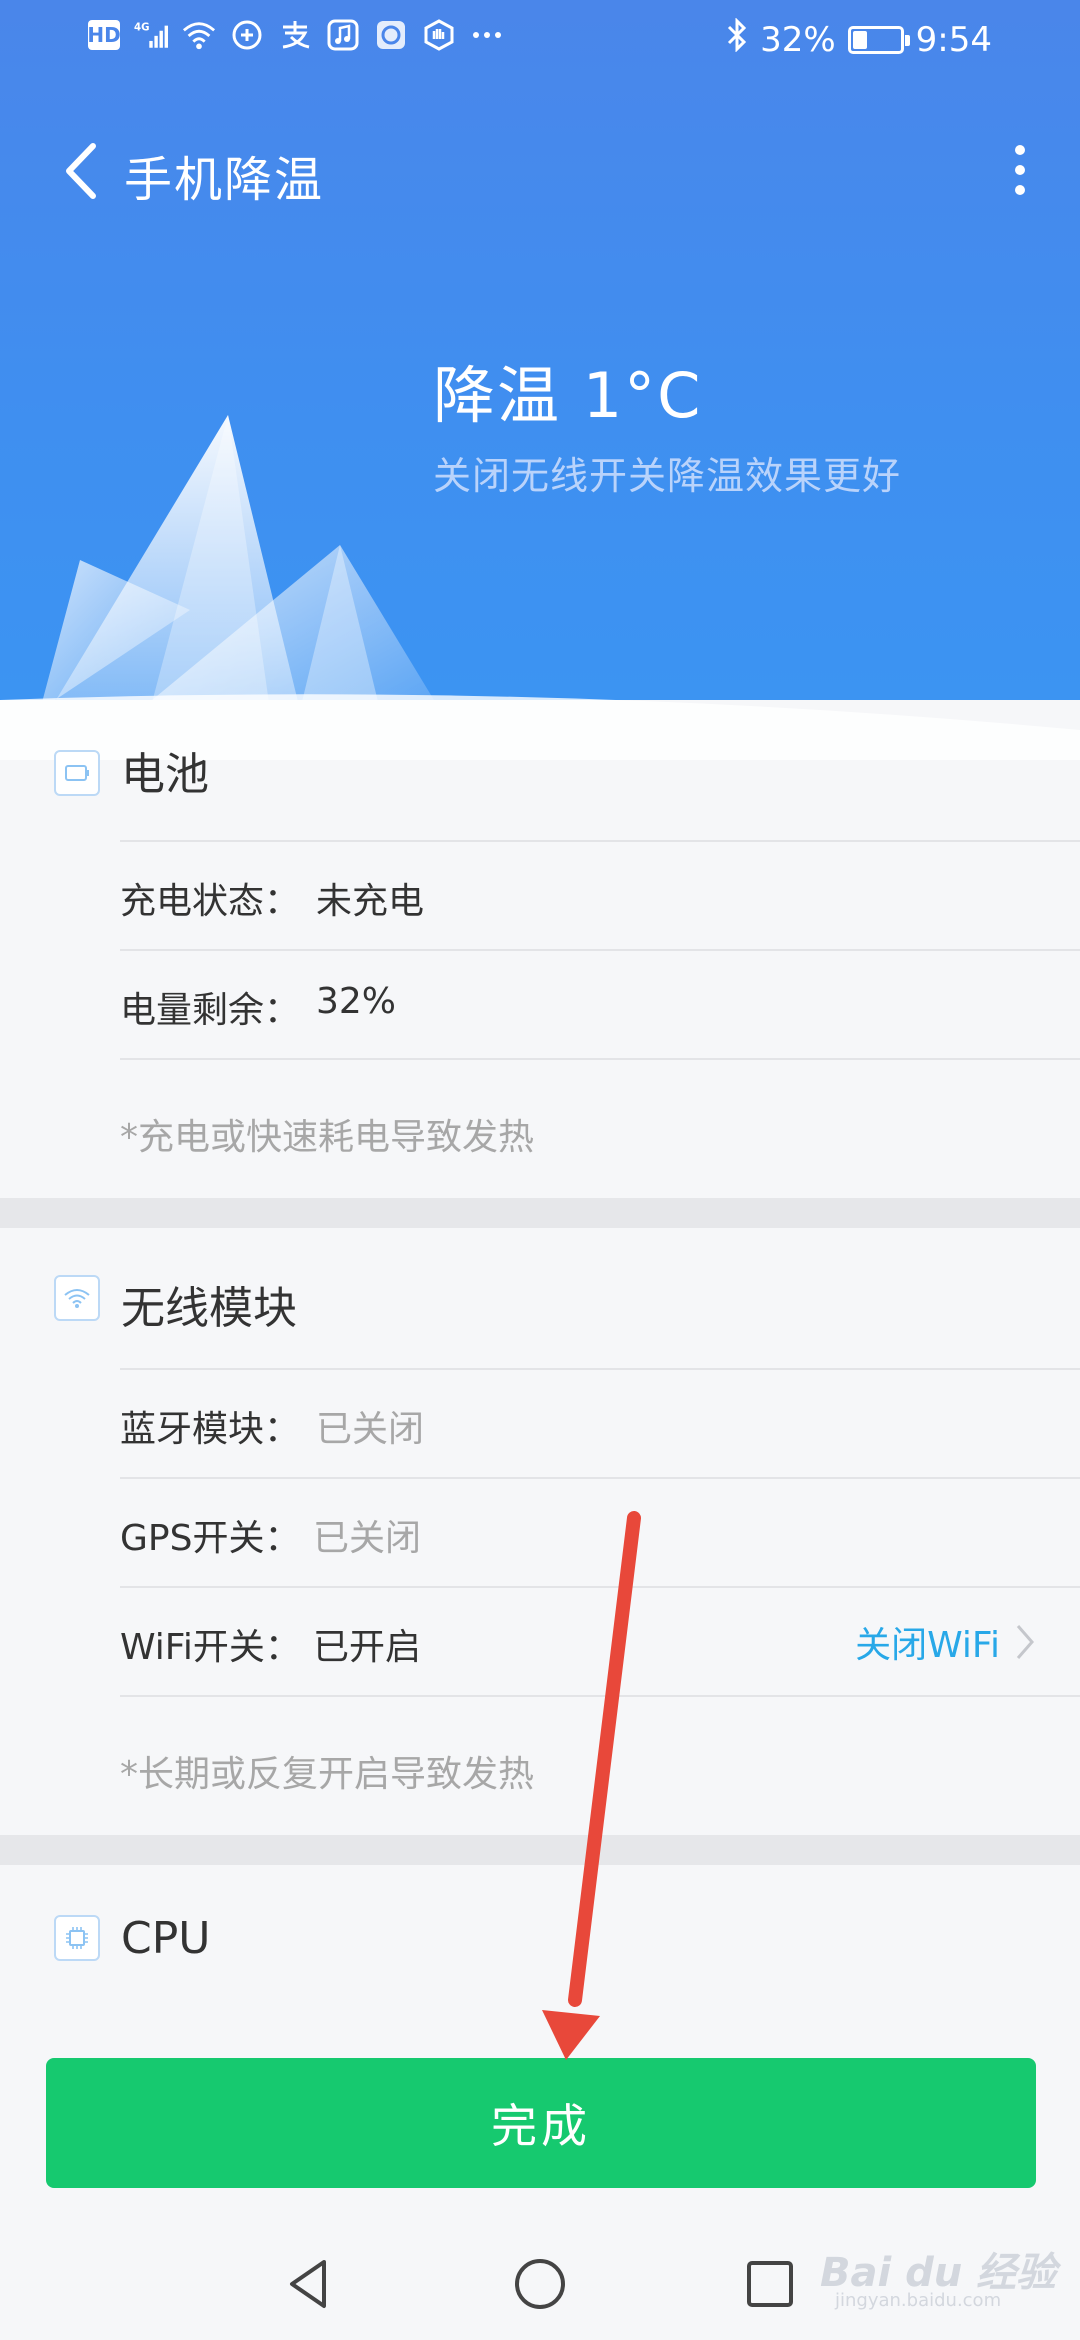 This screenshot has height=2340, width=1080. Describe the element at coordinates (918, 2300) in the screenshot. I see `baidu-watermark-url: jingyan.baidu.com` at that location.